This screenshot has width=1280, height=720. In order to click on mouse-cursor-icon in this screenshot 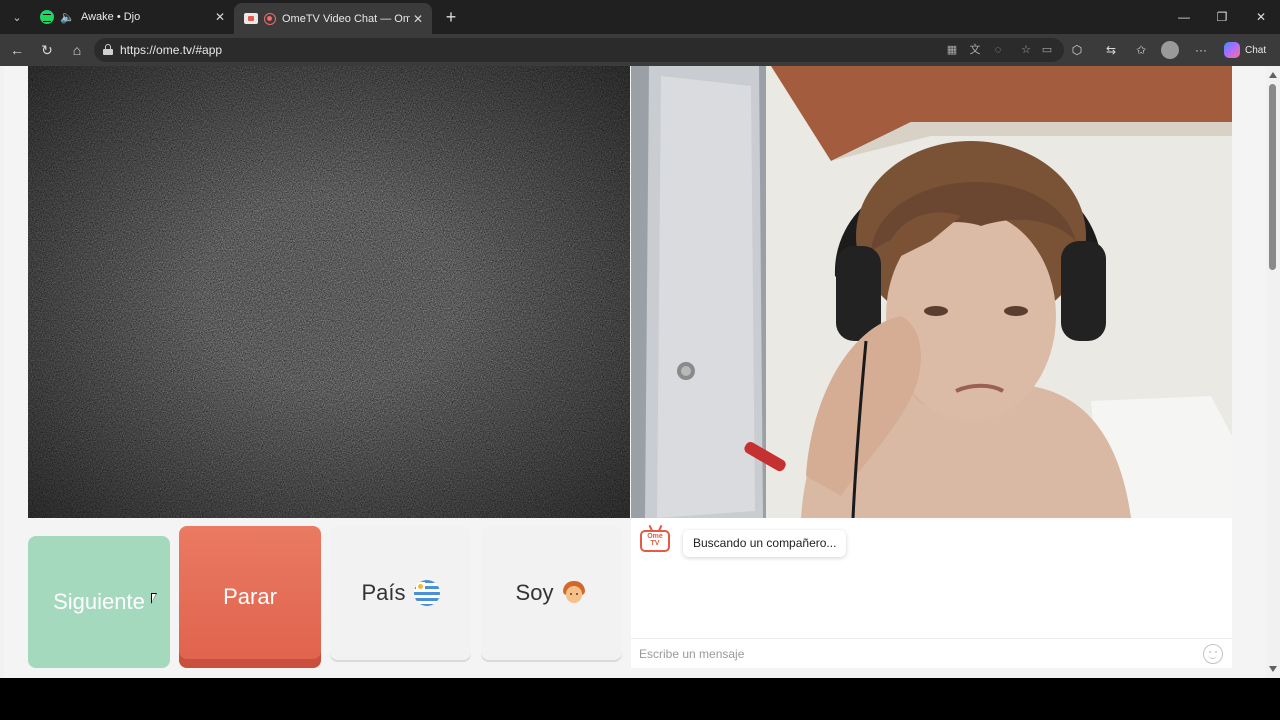, I will do `click(154, 598)`.